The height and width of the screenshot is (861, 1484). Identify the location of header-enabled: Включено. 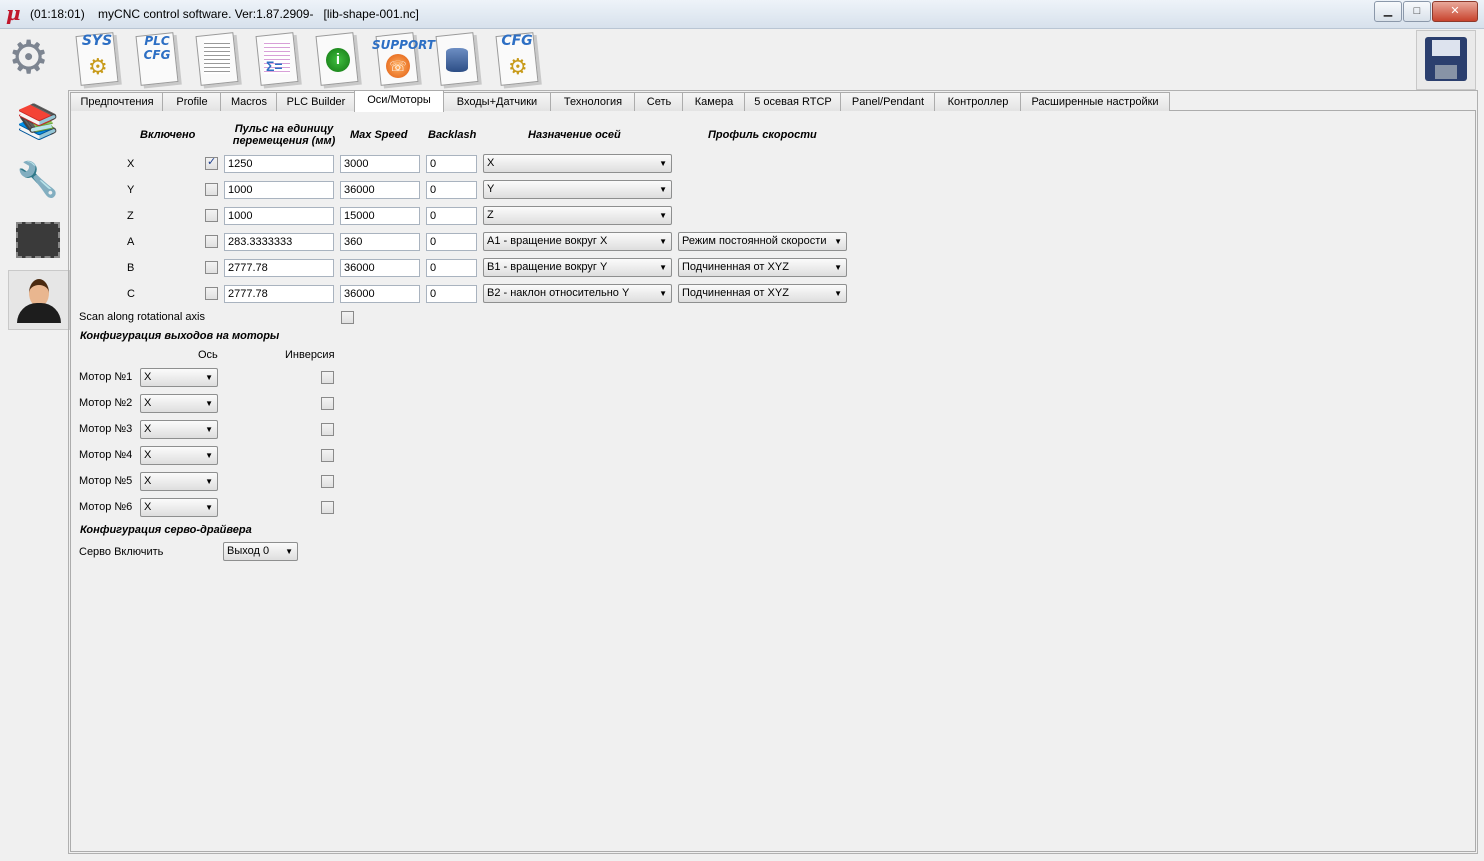
(168, 135).